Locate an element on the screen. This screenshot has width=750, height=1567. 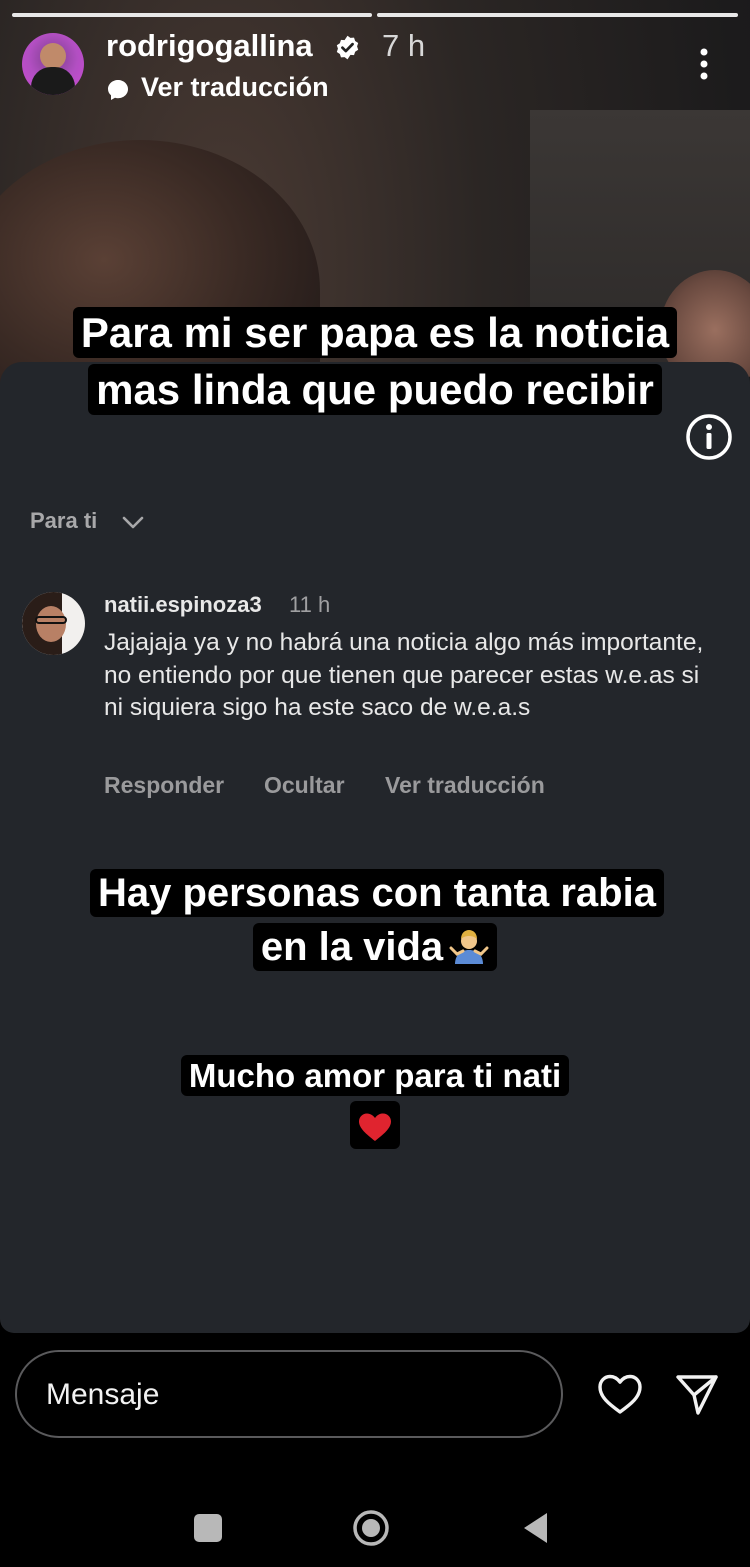
nav-home-button is located at coordinates (371, 1528).